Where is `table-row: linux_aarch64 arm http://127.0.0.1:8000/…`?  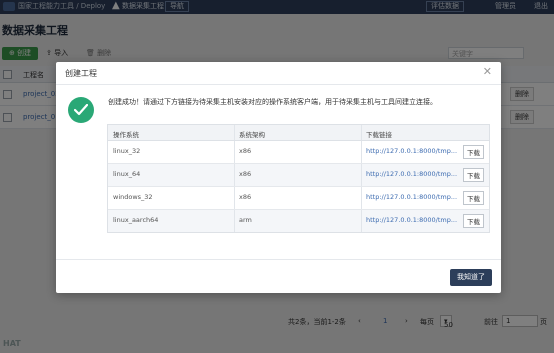 table-row: linux_aarch64 arm http://127.0.0.1:8000/… is located at coordinates (298, 221).